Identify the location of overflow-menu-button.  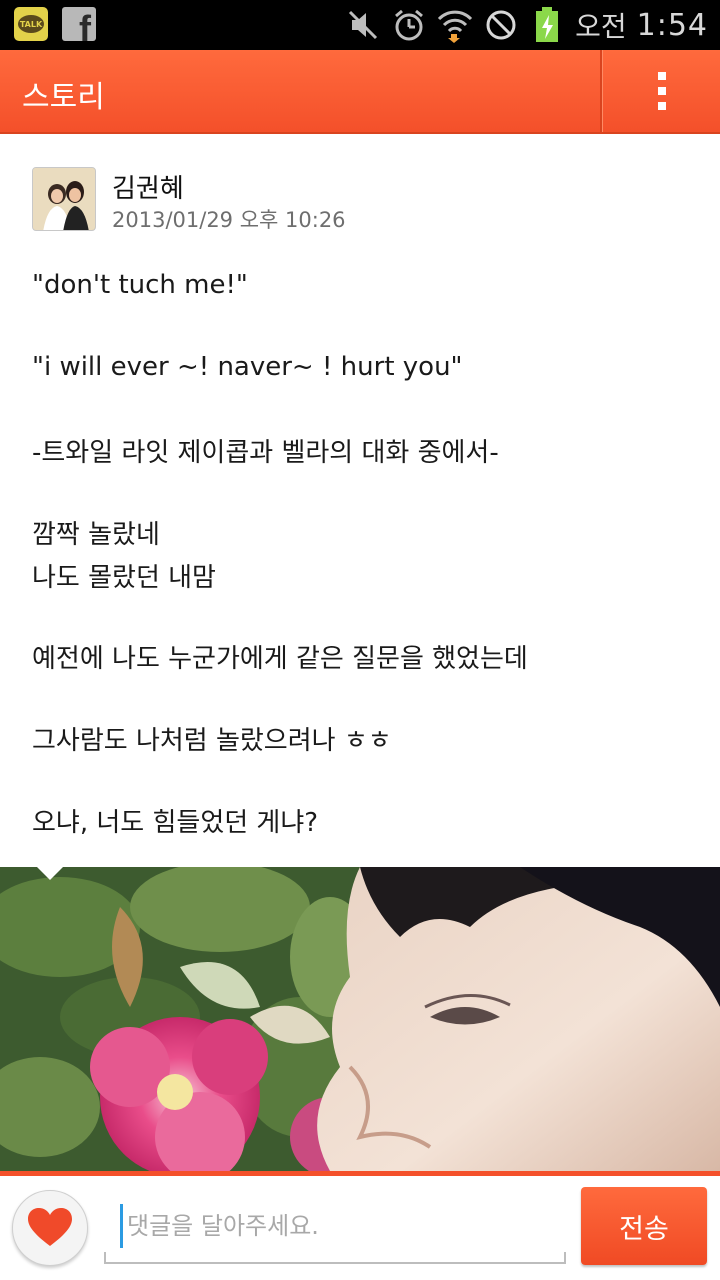
(661, 91).